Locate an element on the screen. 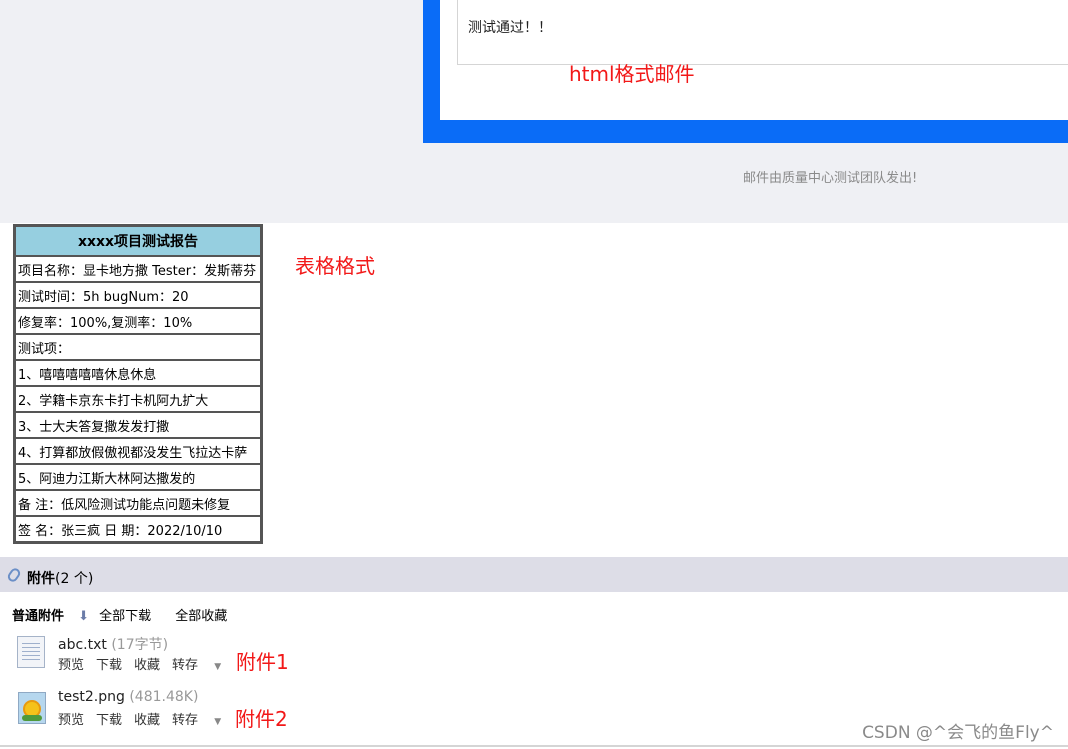 The height and width of the screenshot is (749, 1068). report-row-fix-rate: 修复率：100%,复测率：10% is located at coordinates (138, 321).